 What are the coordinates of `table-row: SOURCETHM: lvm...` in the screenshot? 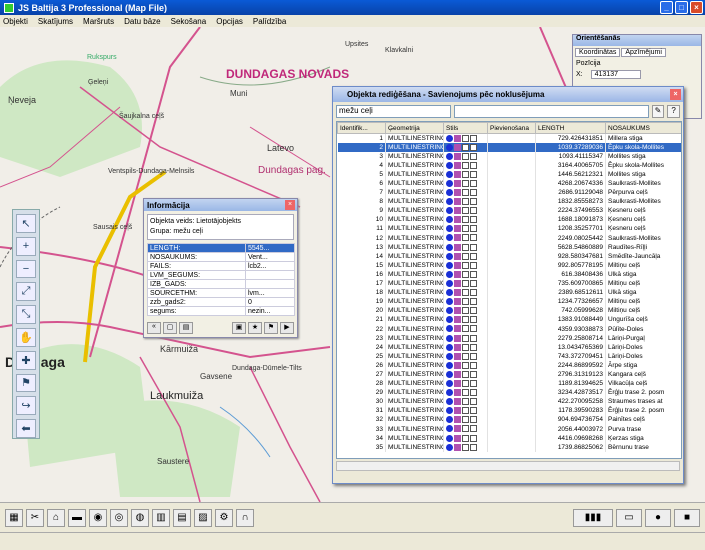 It's located at (221, 293).